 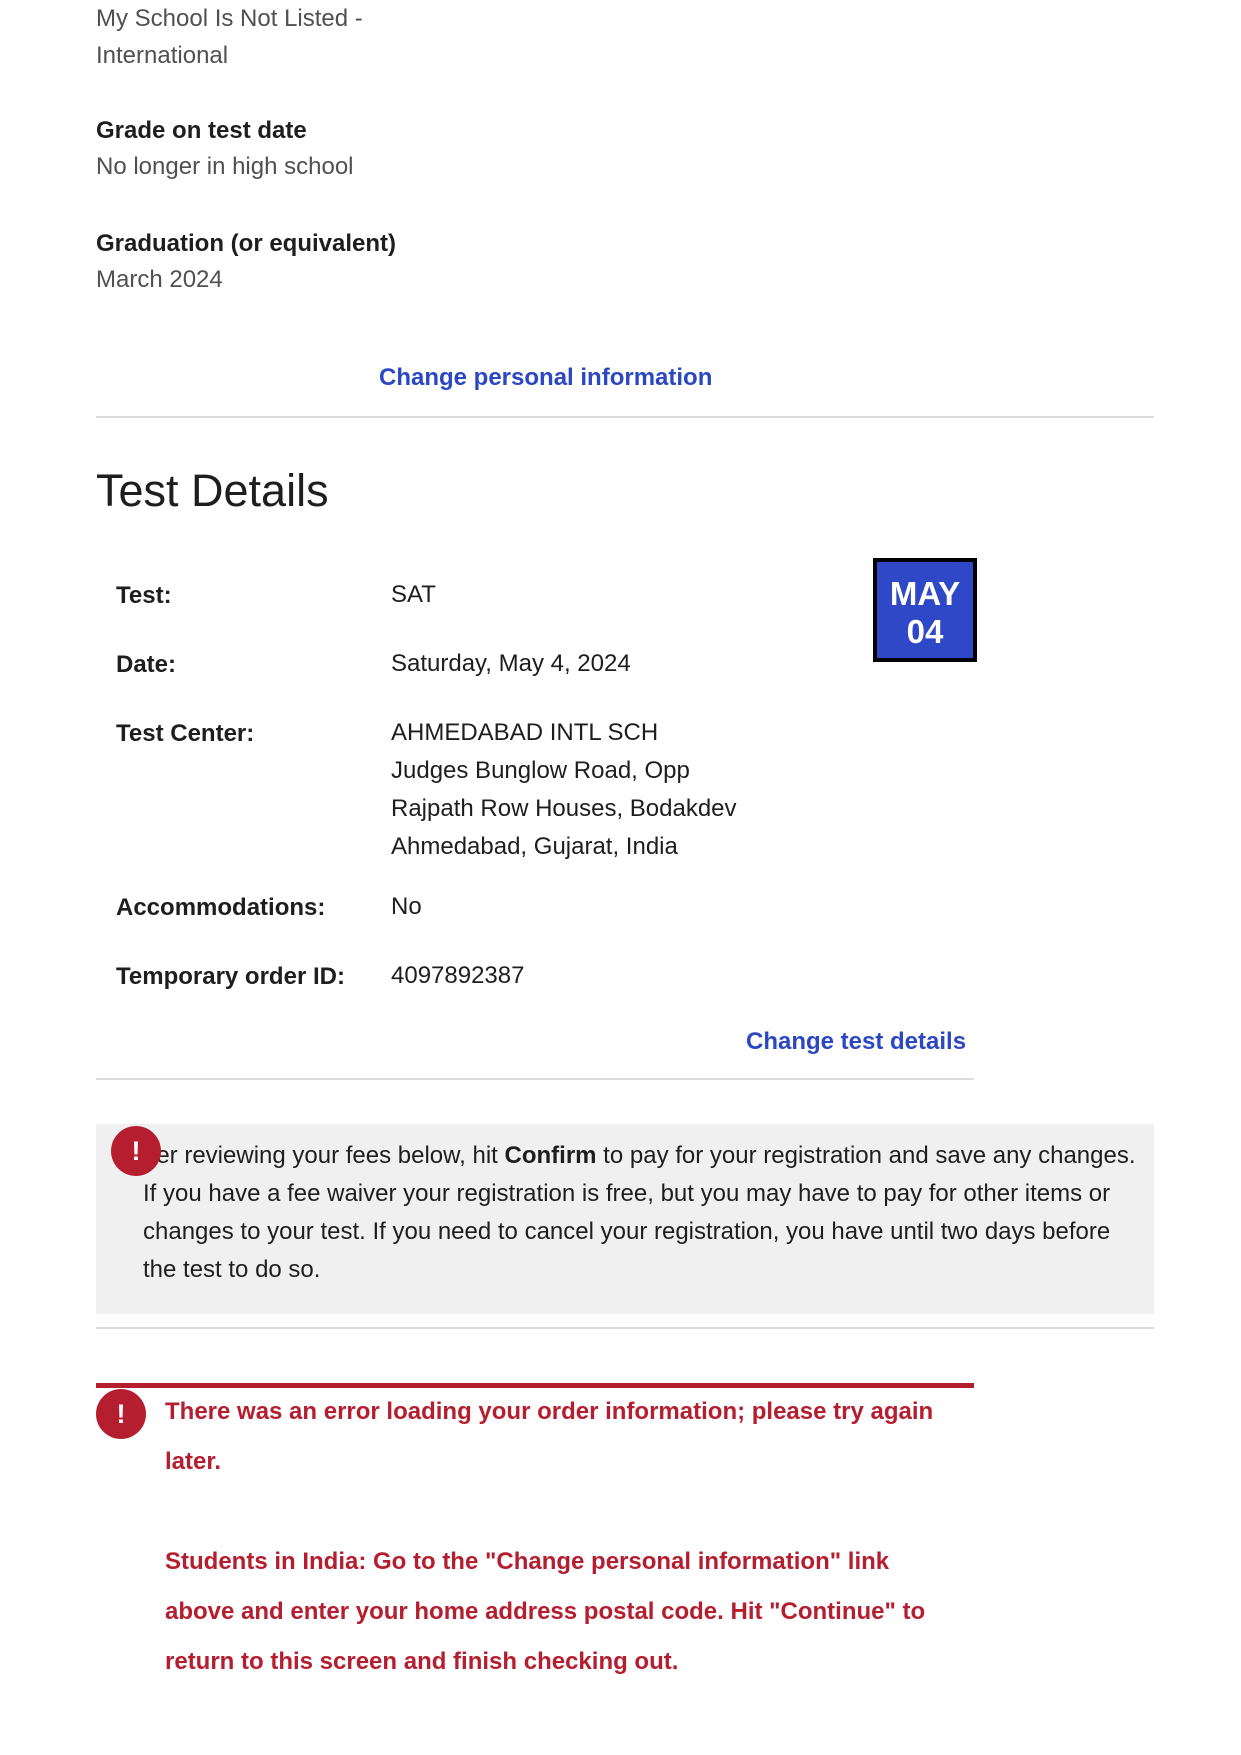 What do you see at coordinates (525, 732) in the screenshot?
I see `test-center-name: AHMEDABAD INTL SCH` at bounding box center [525, 732].